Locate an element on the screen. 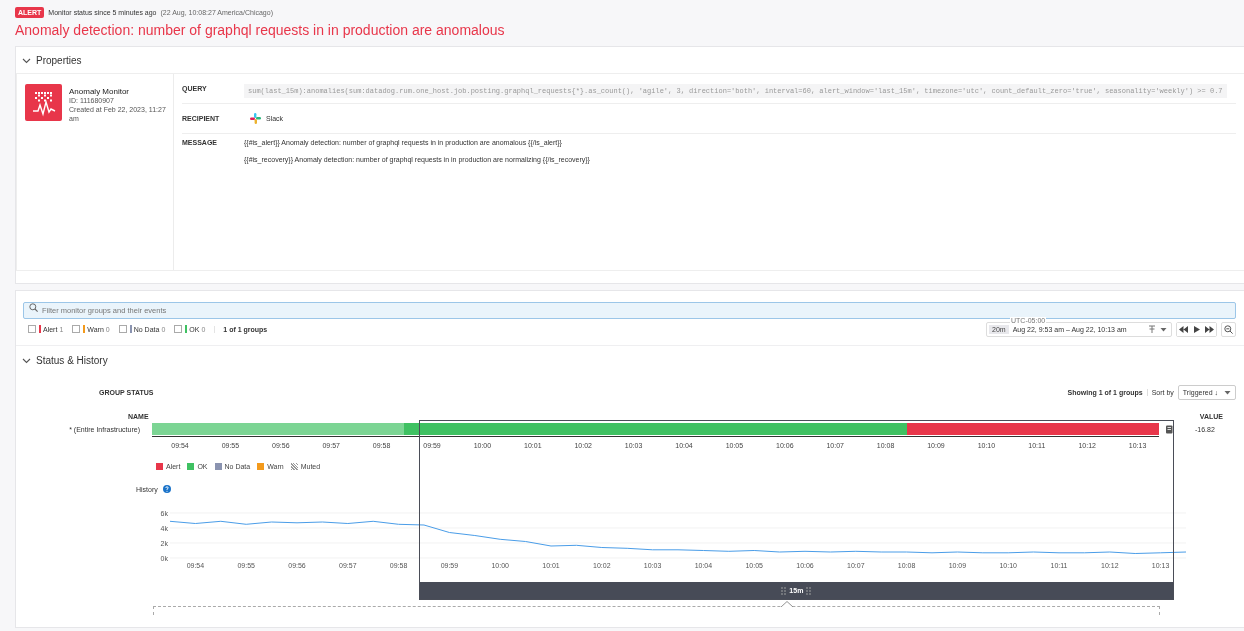  zoom-out-button is located at coordinates (1228, 329).